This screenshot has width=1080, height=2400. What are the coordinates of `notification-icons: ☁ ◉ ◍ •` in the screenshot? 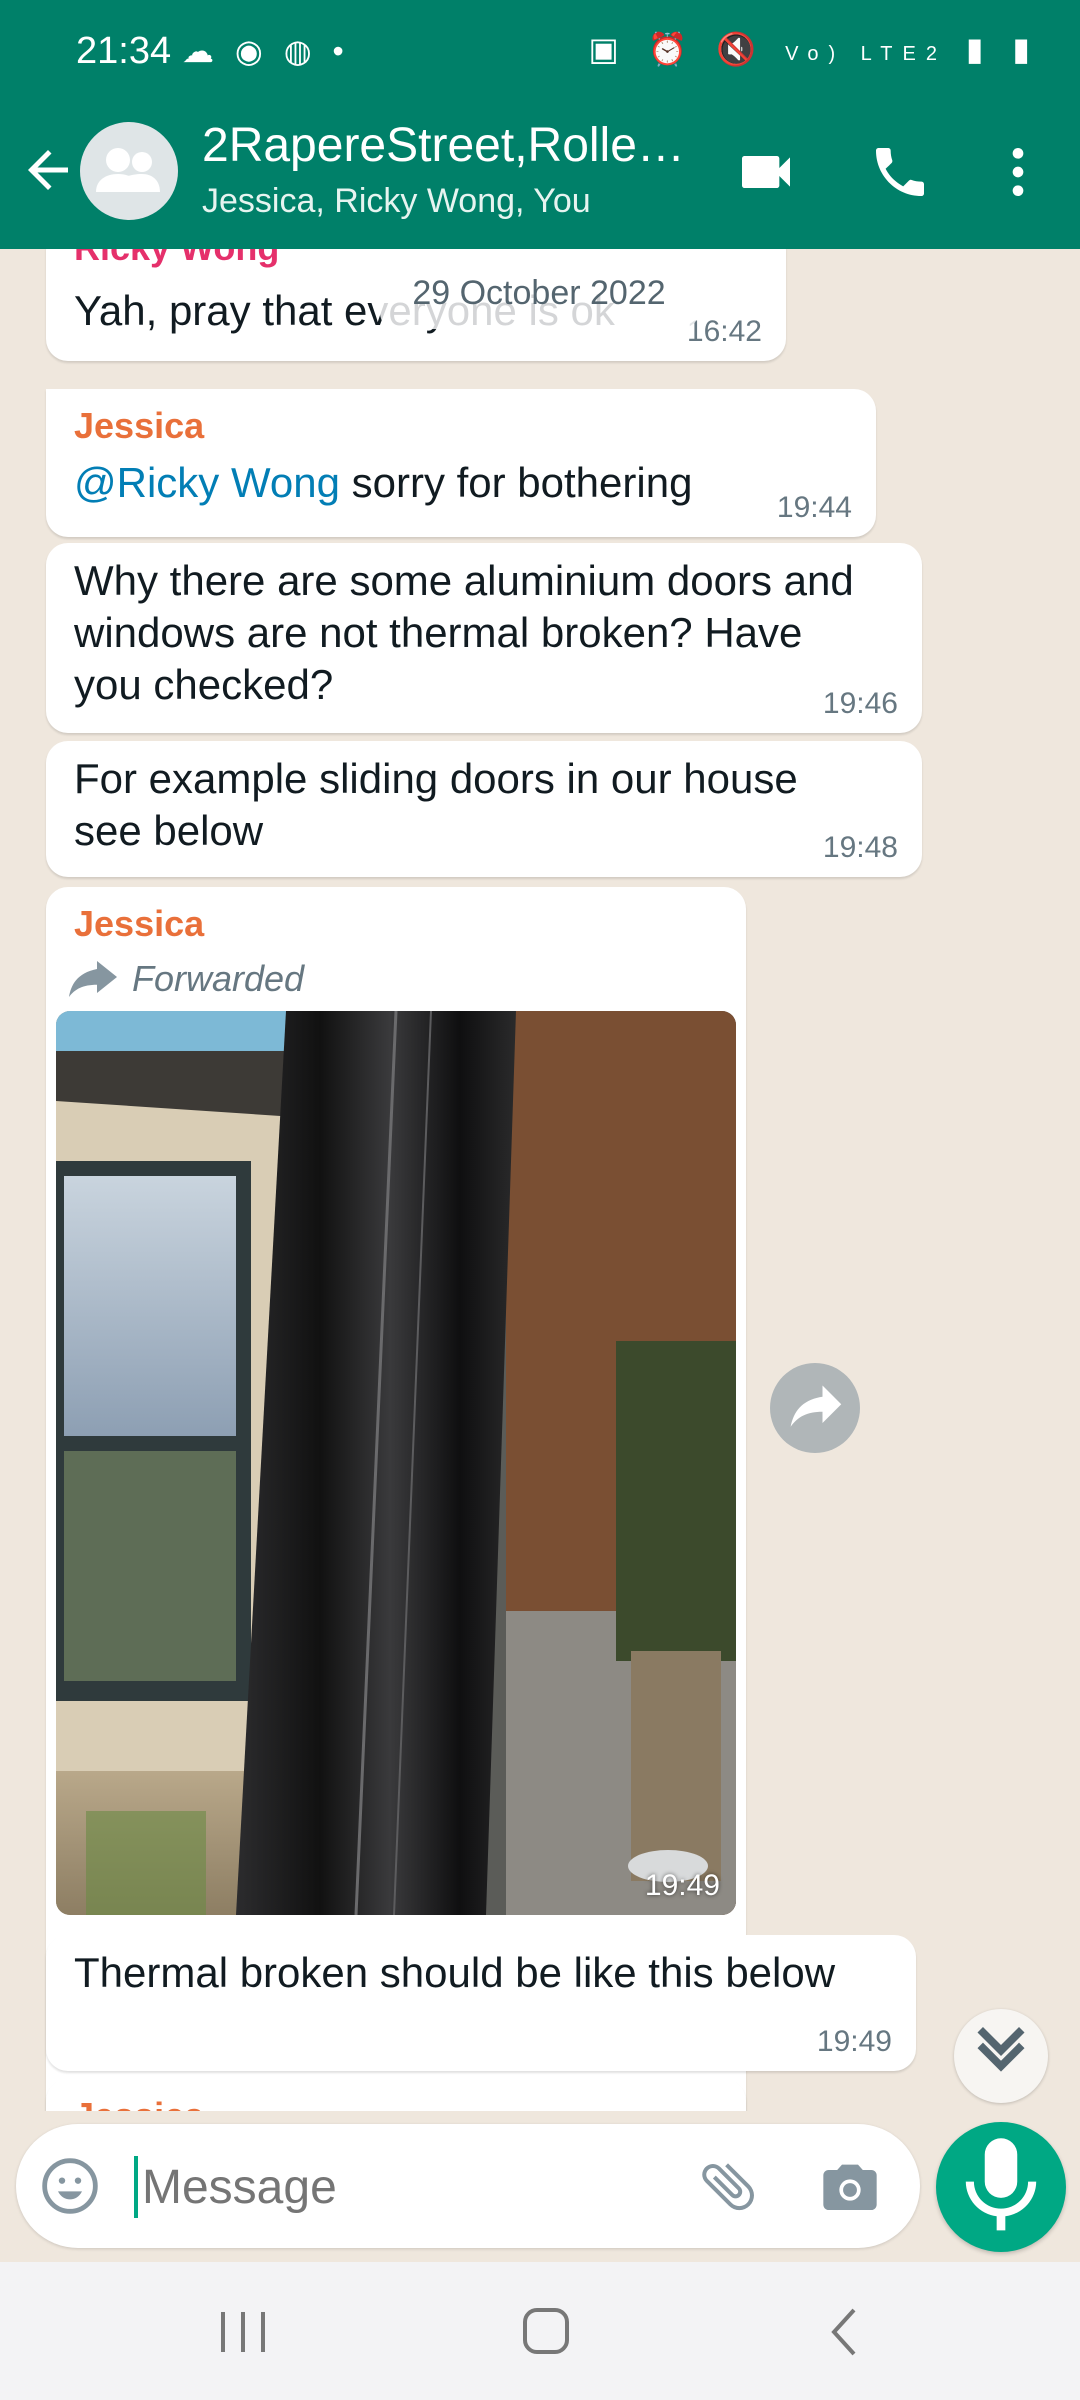 It's located at (266, 51).